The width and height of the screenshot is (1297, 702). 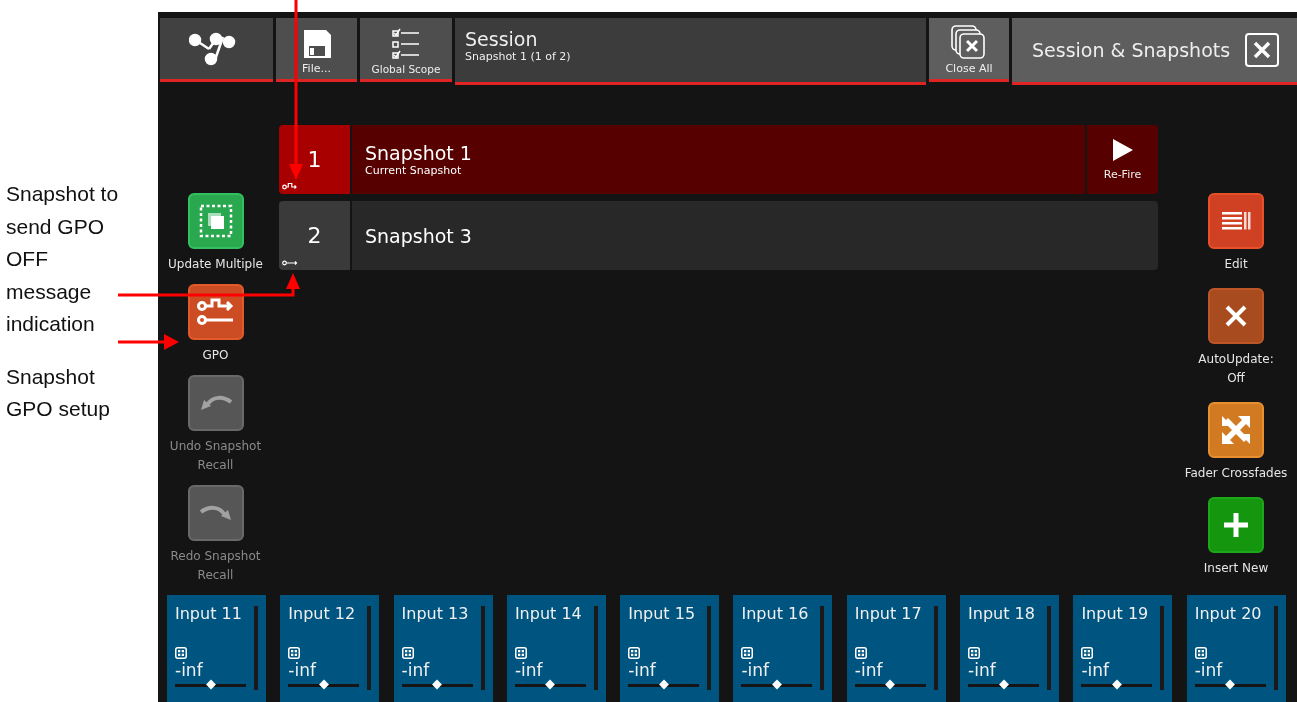 I want to click on crossing-arrows-icon, so click(x=1236, y=430).